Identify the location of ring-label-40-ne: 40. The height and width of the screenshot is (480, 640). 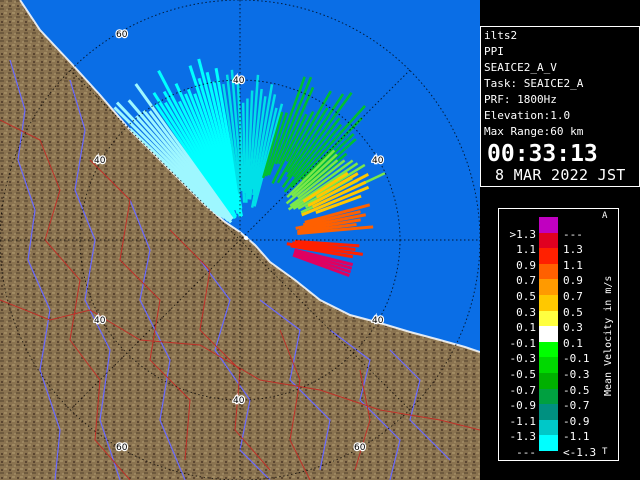
(239, 81).